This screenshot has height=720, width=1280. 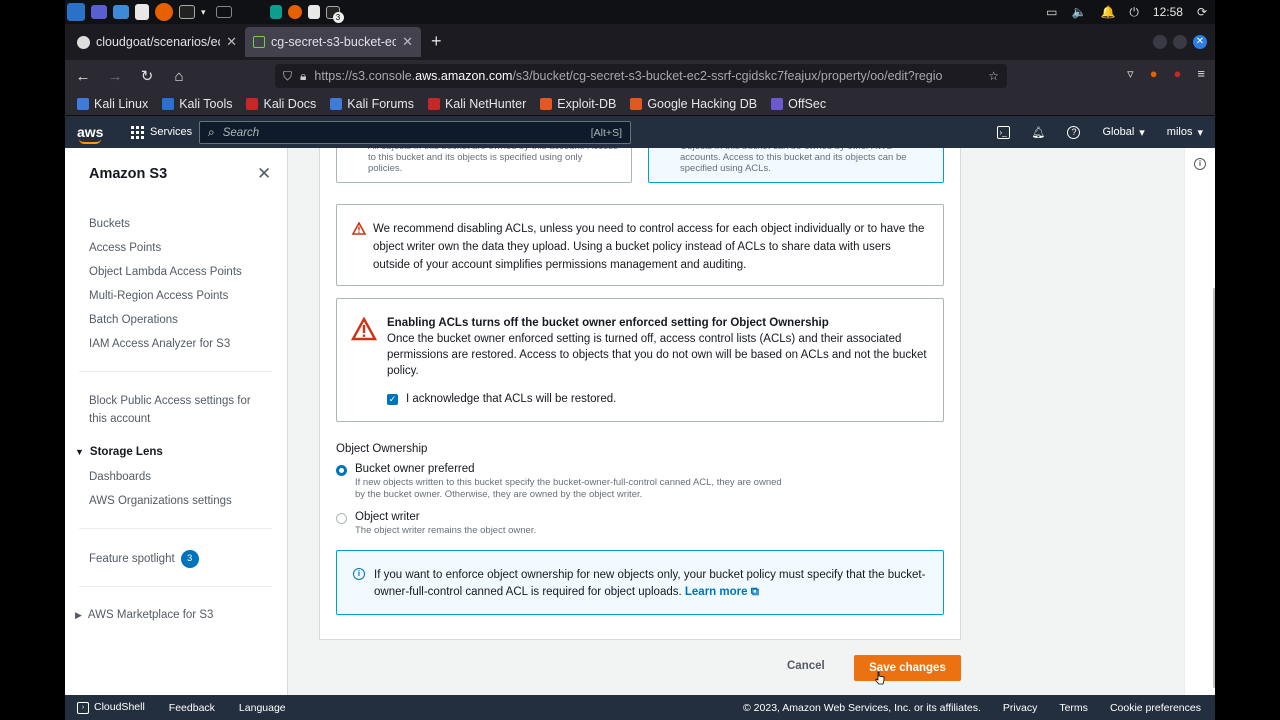 What do you see at coordinates (907, 668) in the screenshot?
I see `save-changes-button: Save changes` at bounding box center [907, 668].